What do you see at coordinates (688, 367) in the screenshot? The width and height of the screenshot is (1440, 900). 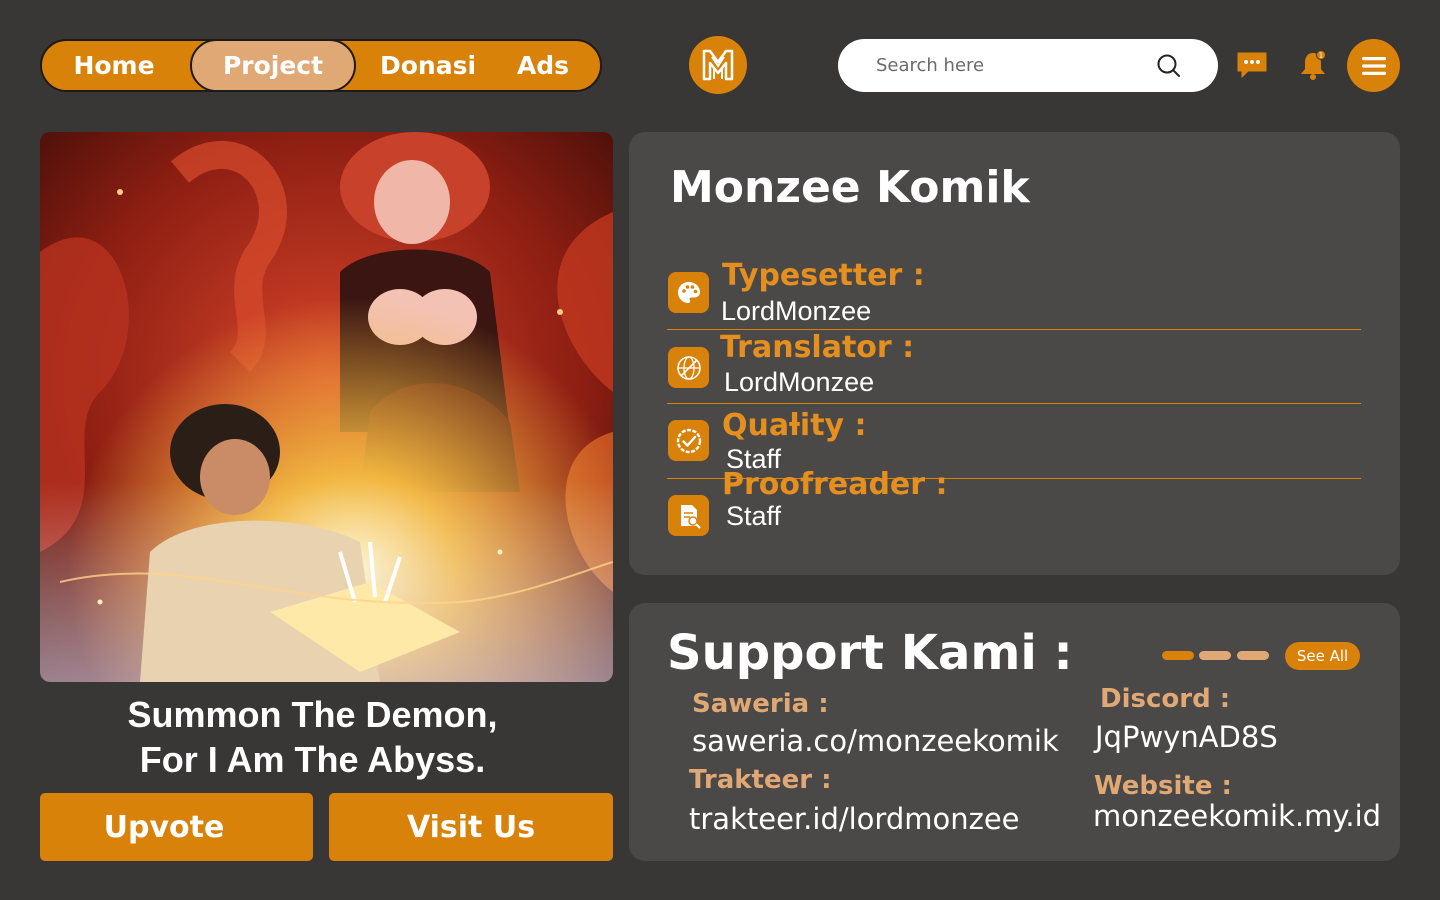 I see `translate-globe-icon` at bounding box center [688, 367].